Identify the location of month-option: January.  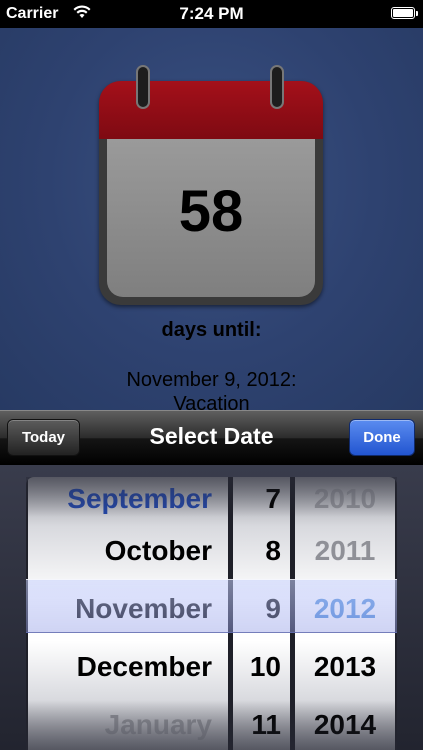
(120, 723).